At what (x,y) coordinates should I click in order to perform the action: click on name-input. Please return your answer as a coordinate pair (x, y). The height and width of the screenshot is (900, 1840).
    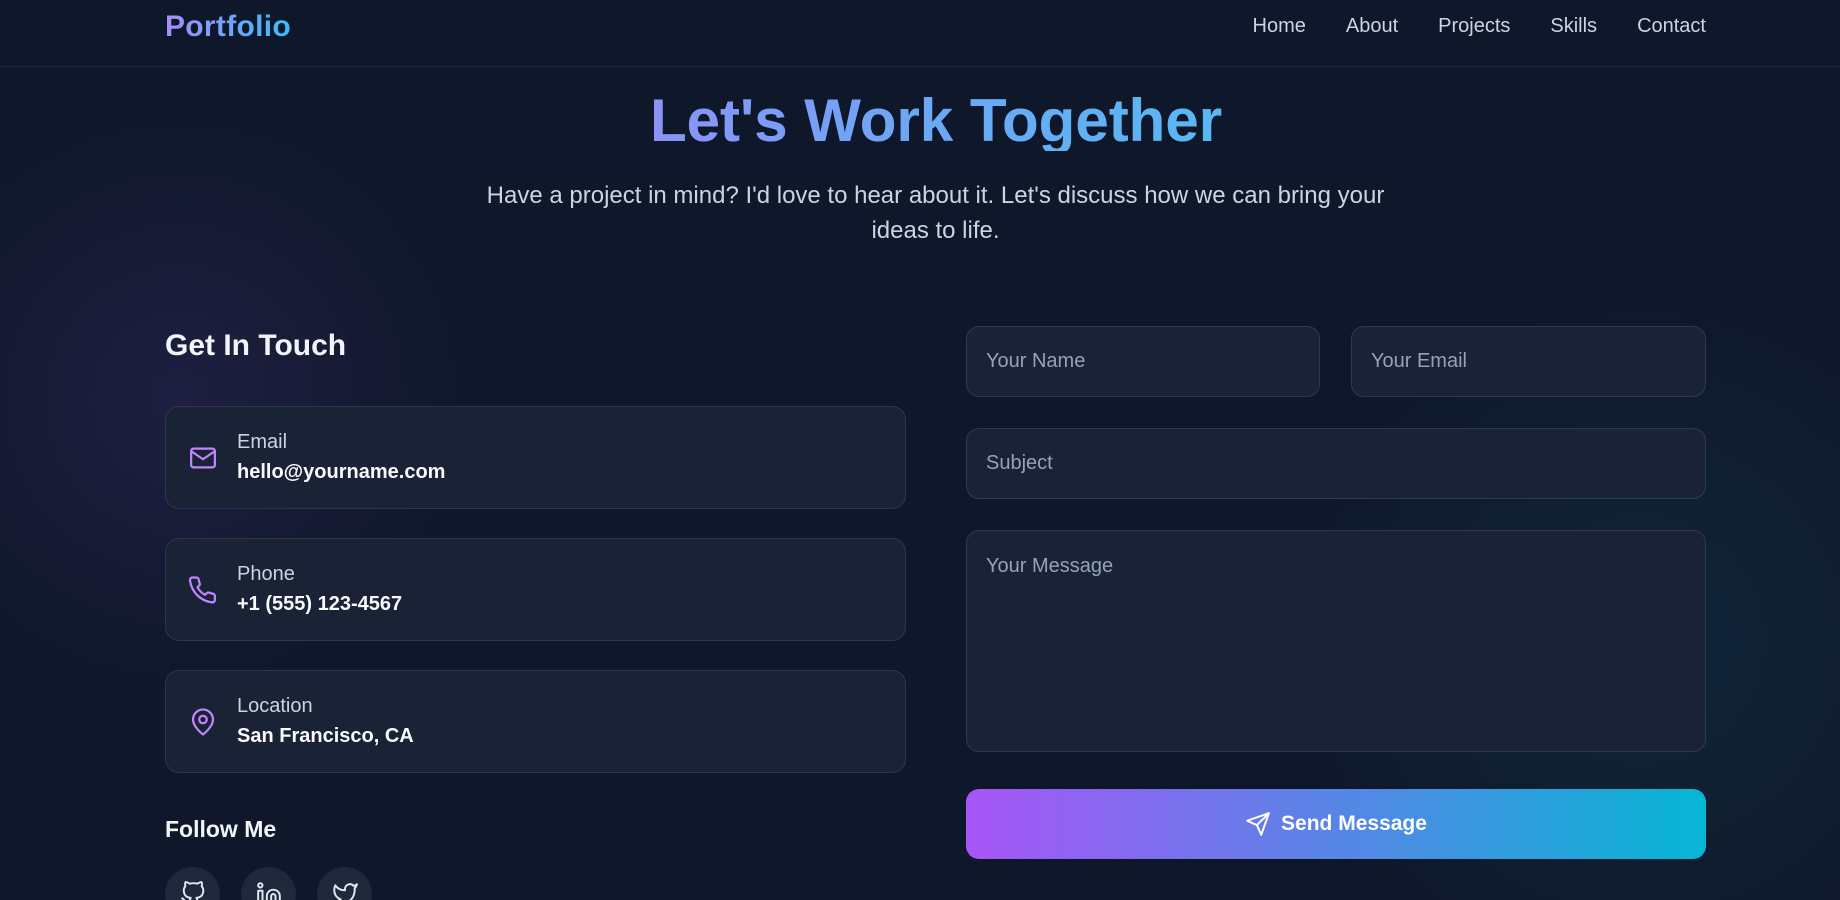
    Looking at the image, I should click on (1143, 361).